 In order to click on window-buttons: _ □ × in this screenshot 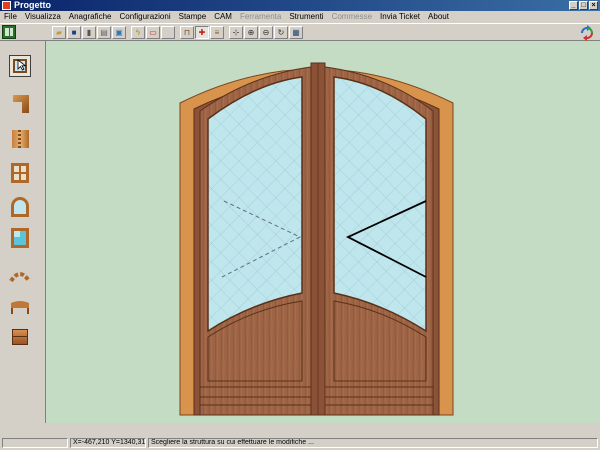, I will do `click(583, 5)`.